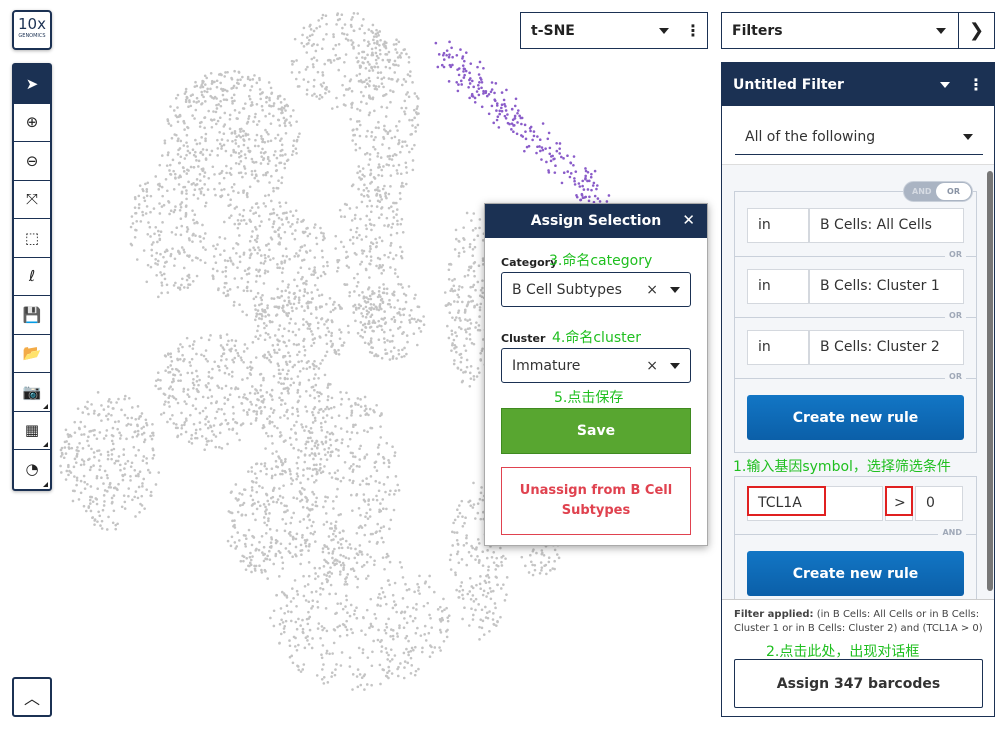 The height and width of the screenshot is (729, 1008). Describe the element at coordinates (589, 398) in the screenshot. I see `annotation-step5: 5.点击保存` at that location.